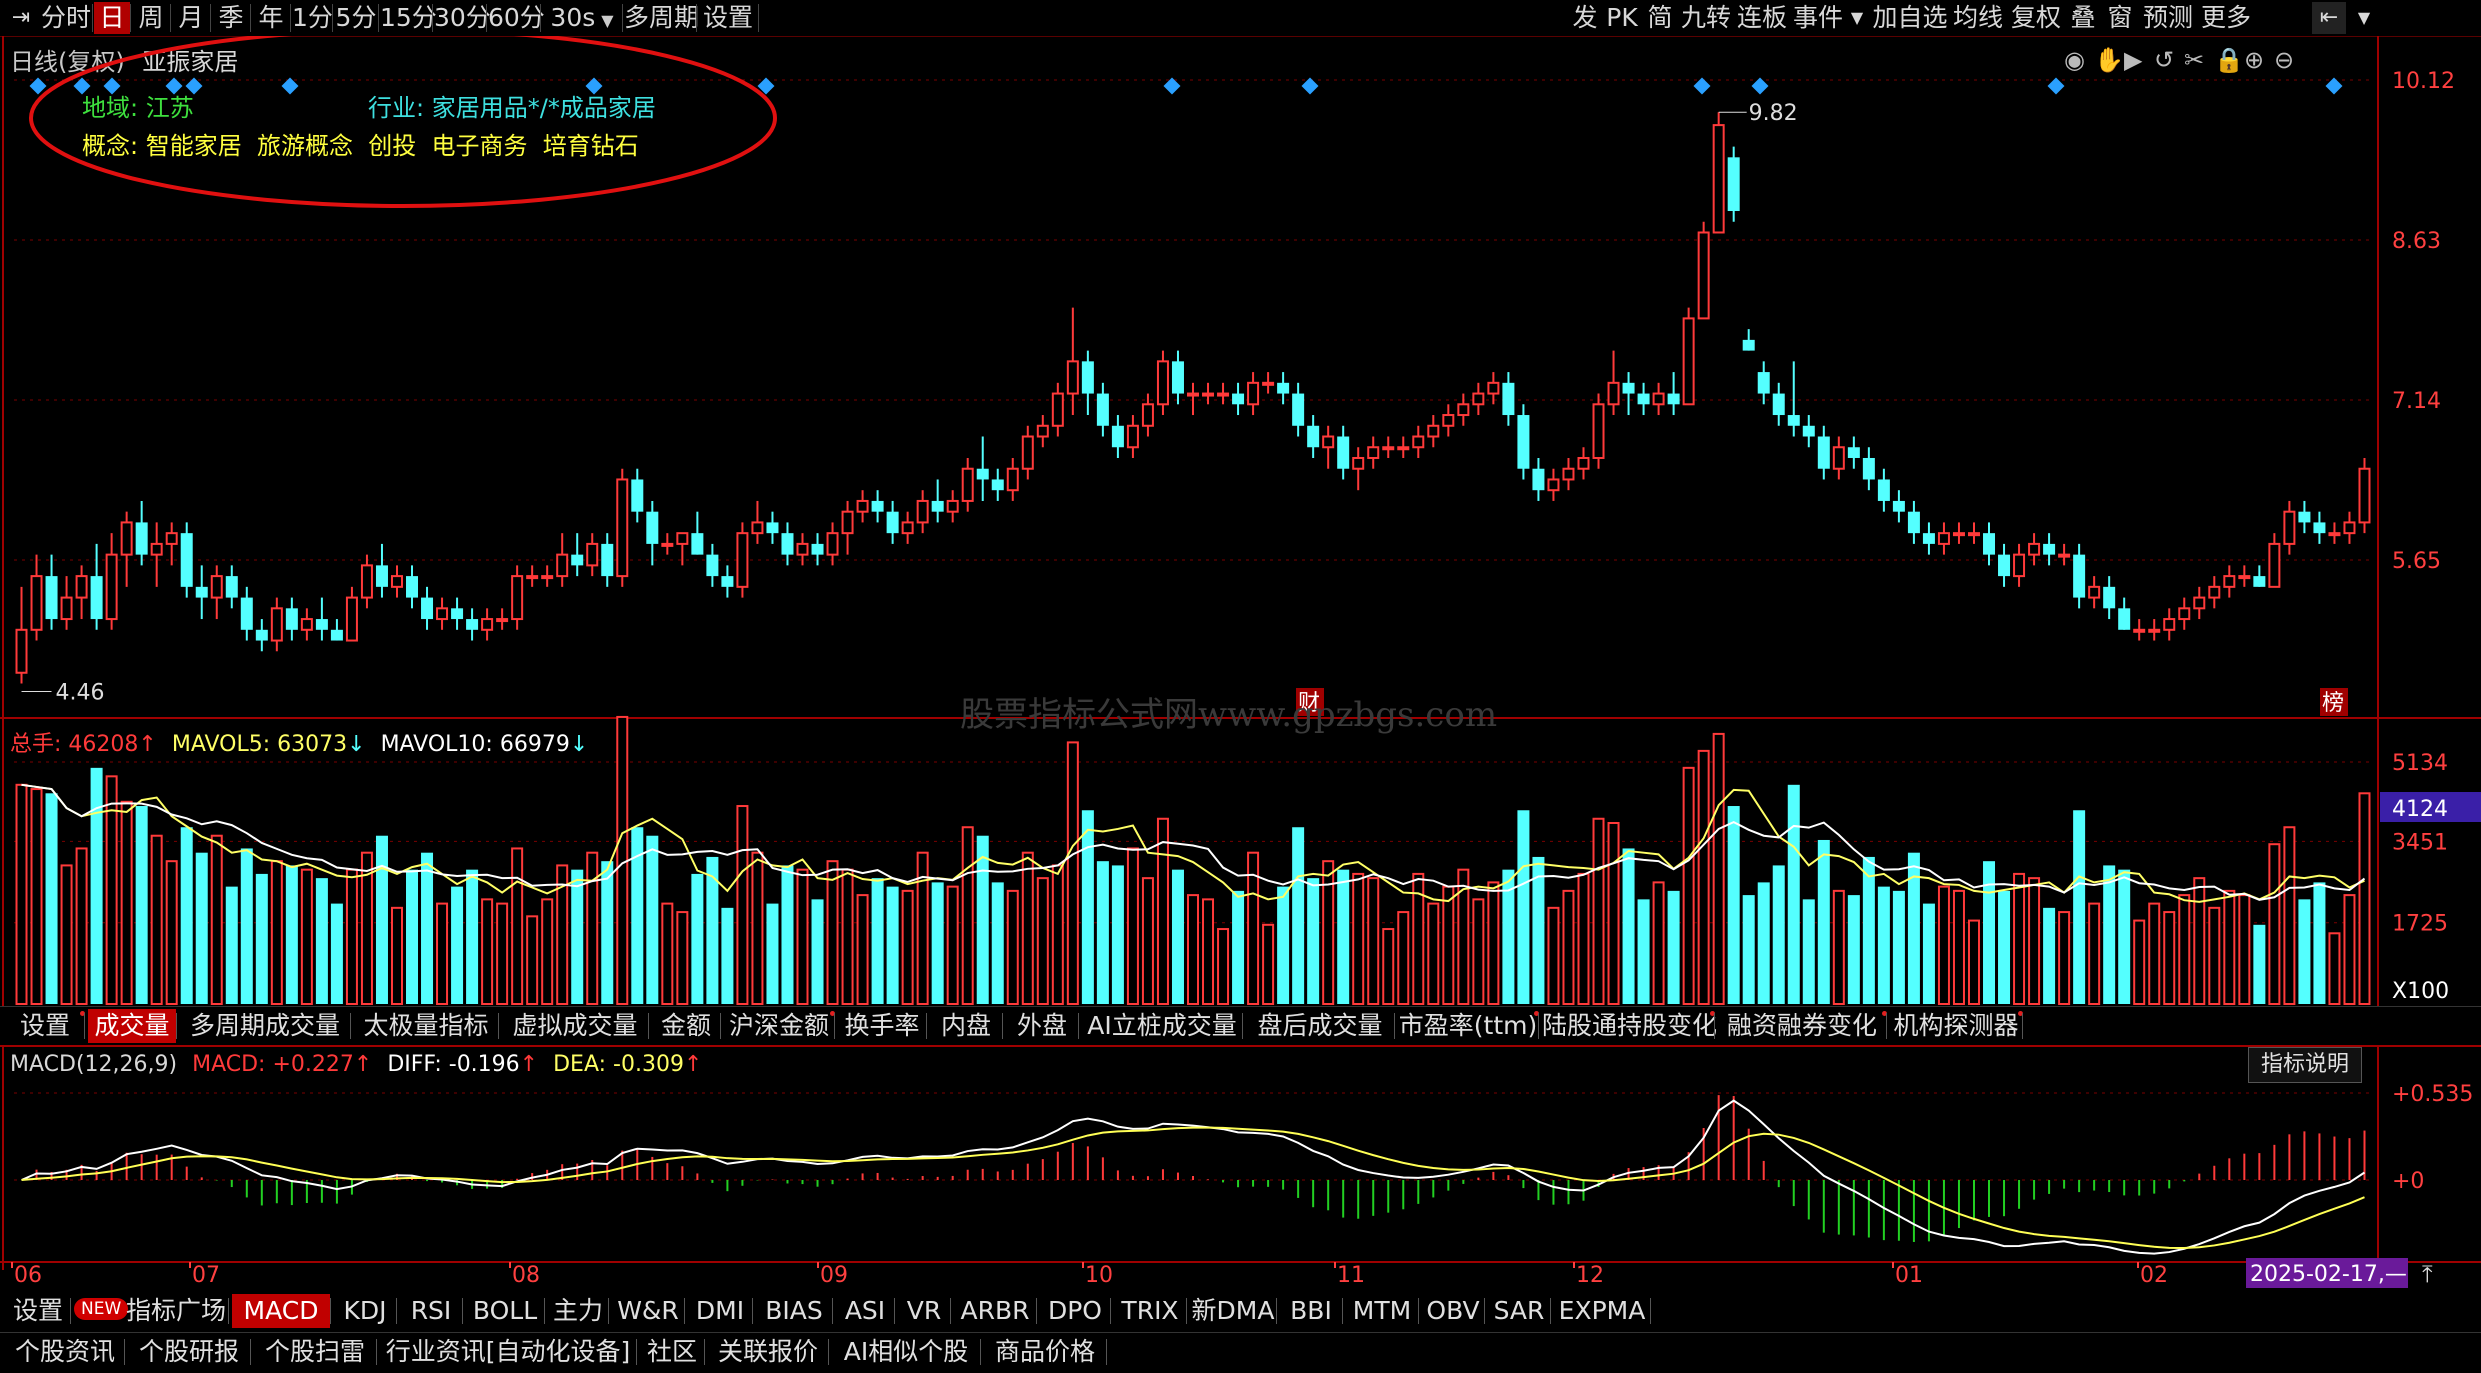 The image size is (2481, 1373). I want to click on volume-tab-2: 多周期成交量, so click(265, 1026).